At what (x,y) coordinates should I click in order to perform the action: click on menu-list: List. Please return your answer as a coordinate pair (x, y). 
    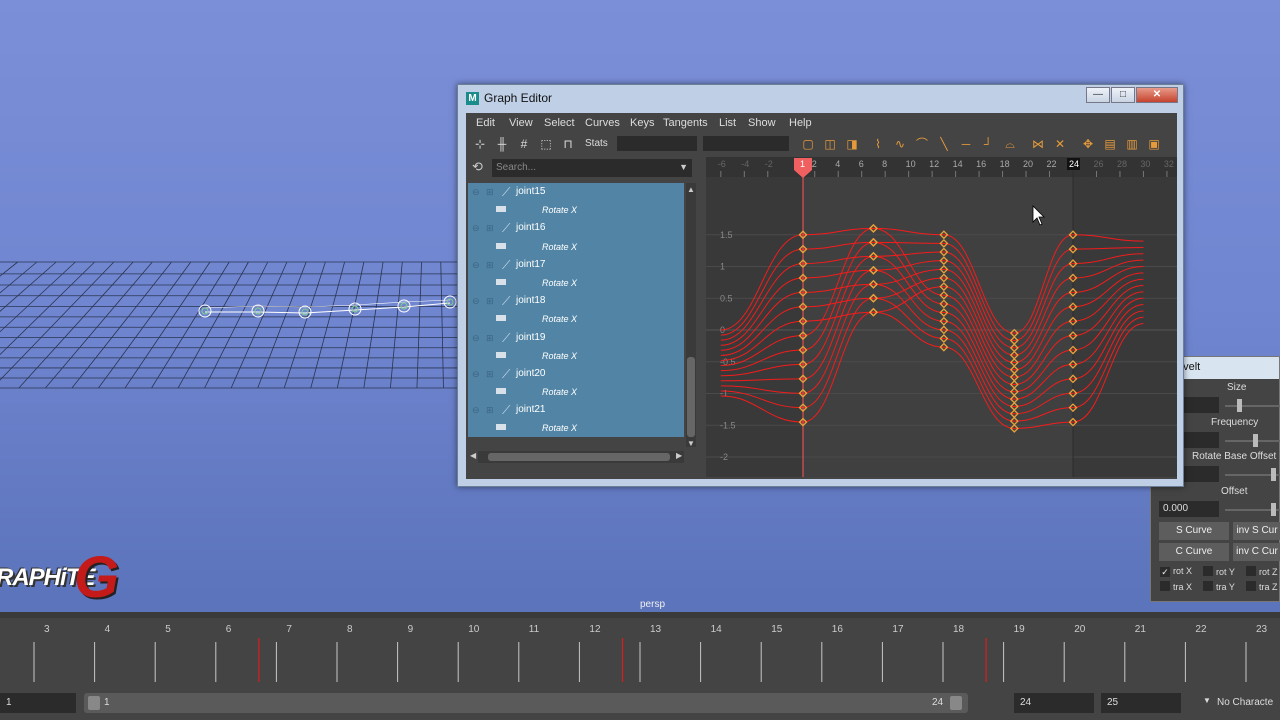
    Looking at the image, I should click on (727, 123).